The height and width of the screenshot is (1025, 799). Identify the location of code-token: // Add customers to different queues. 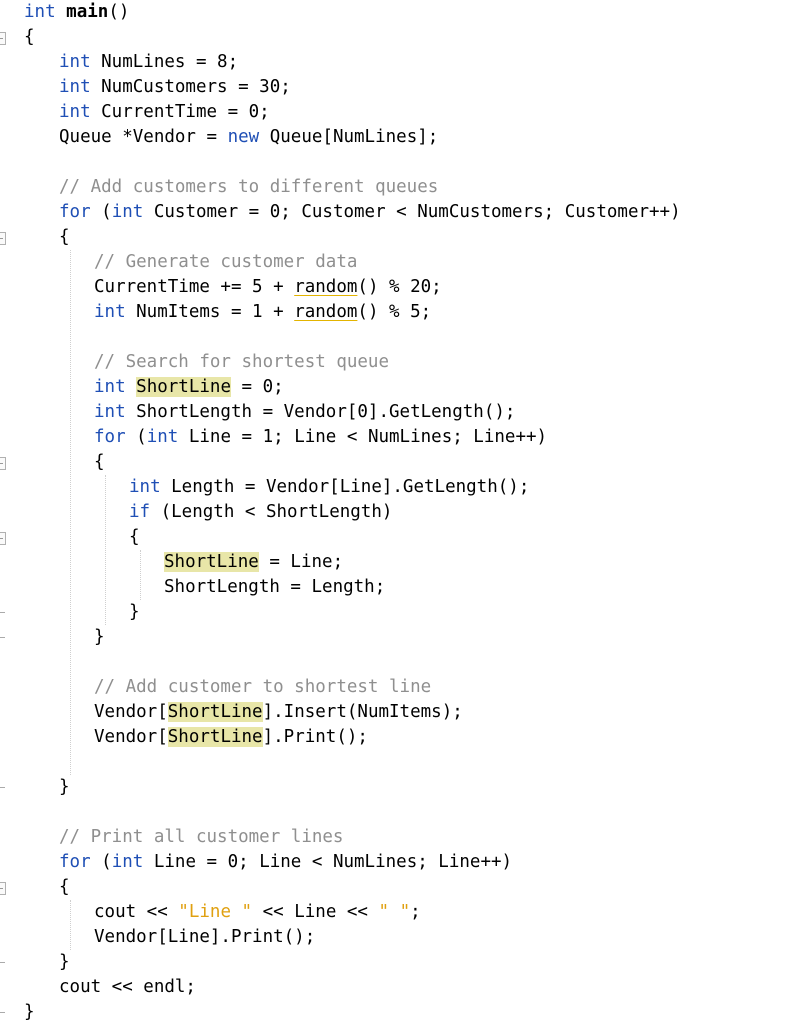
(249, 187).